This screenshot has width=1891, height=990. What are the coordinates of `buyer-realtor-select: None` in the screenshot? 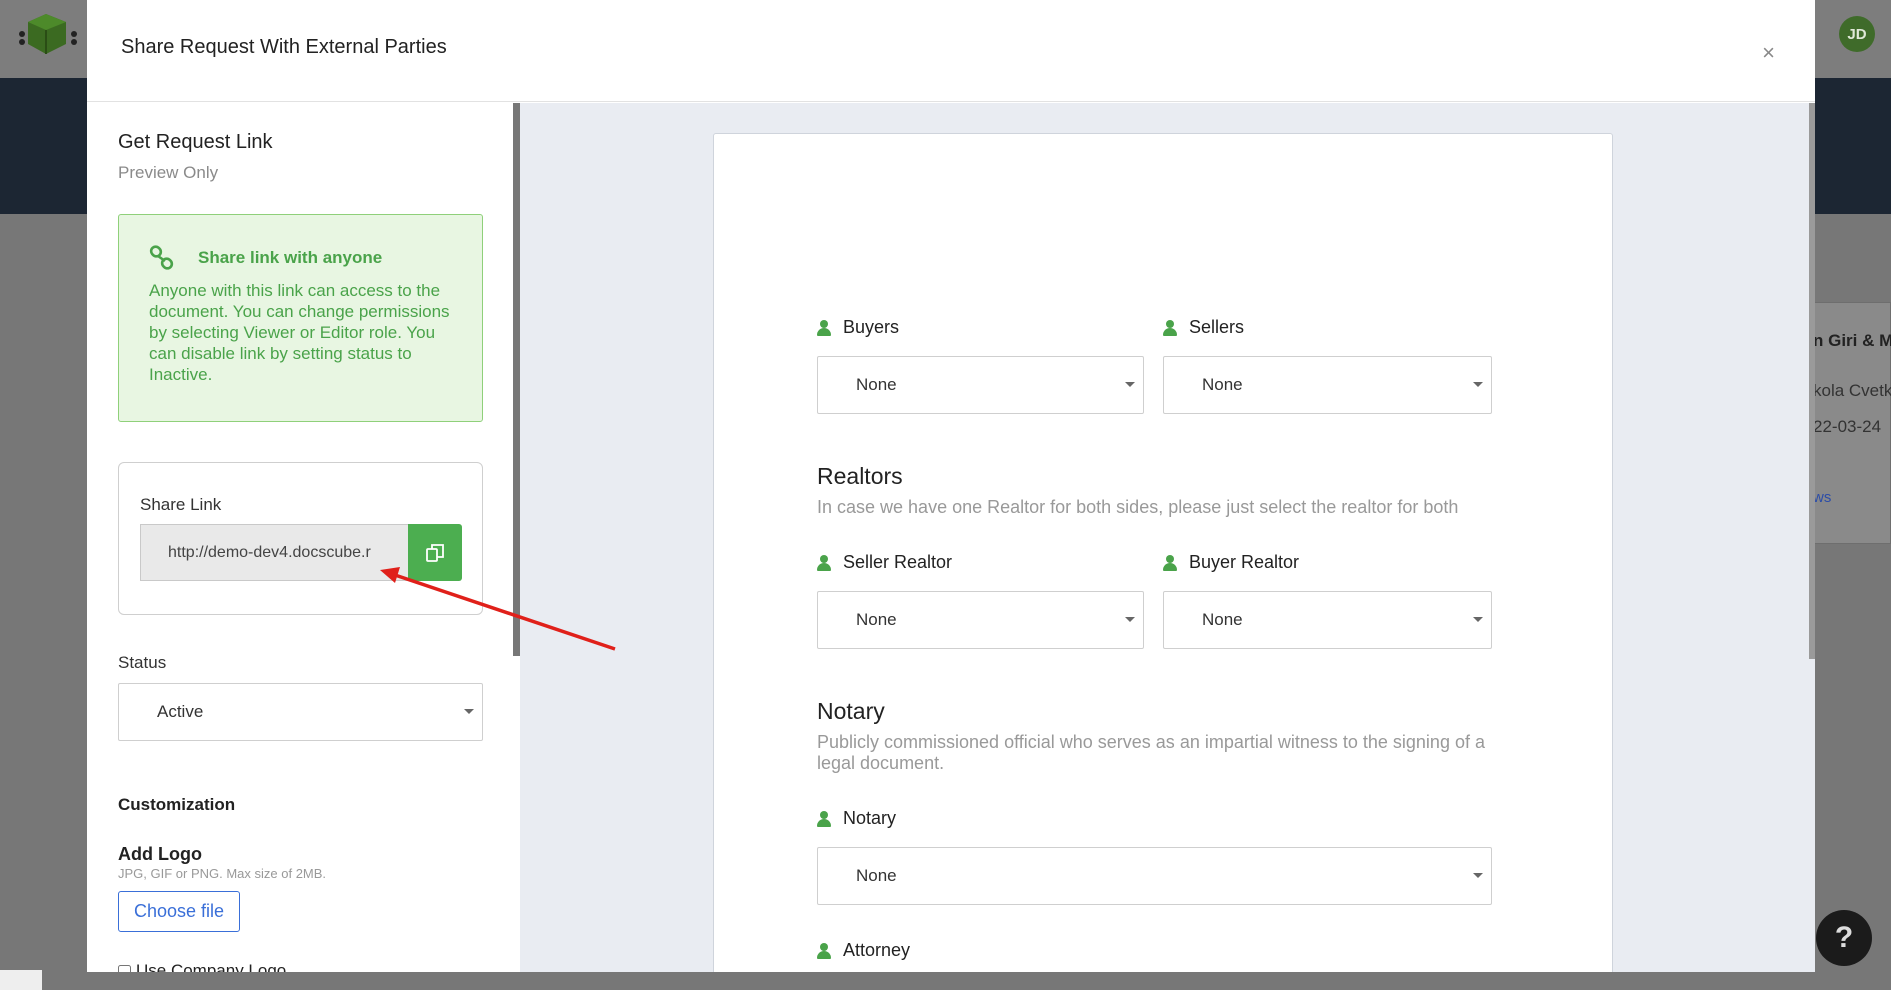 It's located at (1327, 620).